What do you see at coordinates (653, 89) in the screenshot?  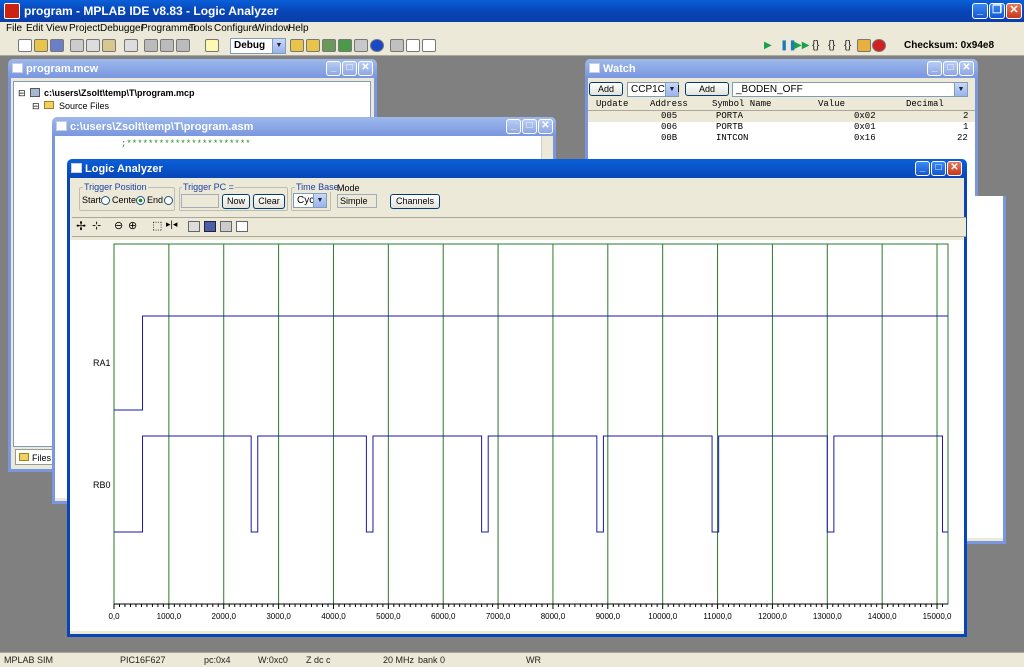 I see `sfr-select: CCP1CON ▼` at bounding box center [653, 89].